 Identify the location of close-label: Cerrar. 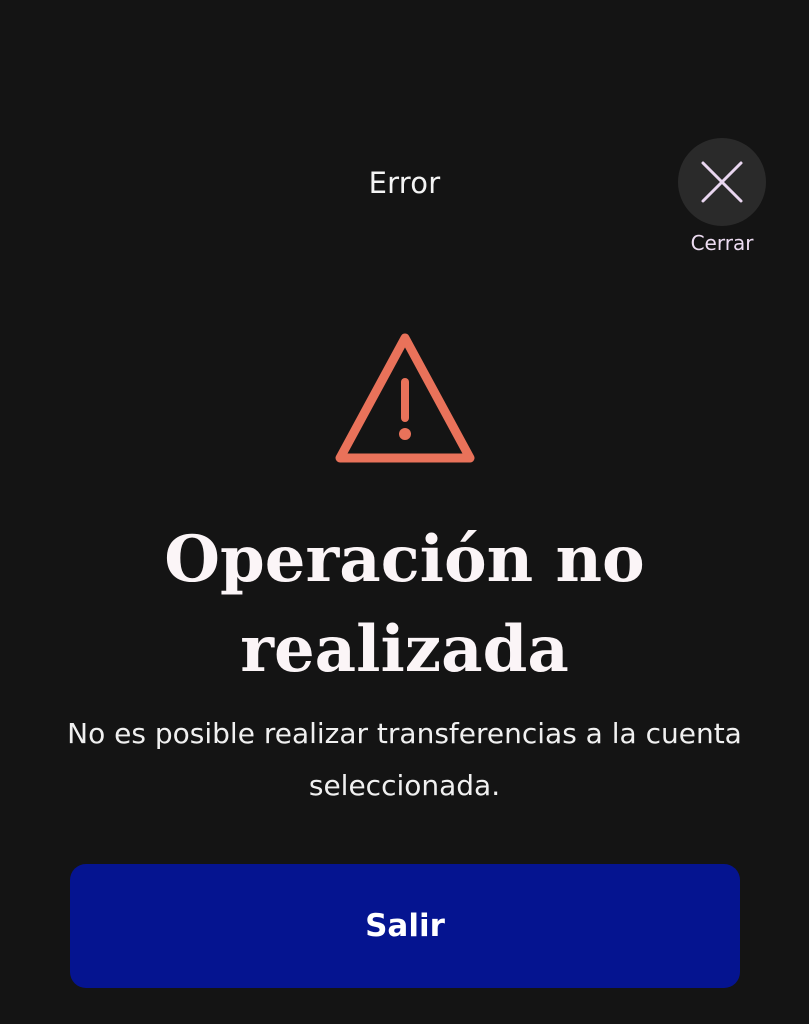
(722, 243).